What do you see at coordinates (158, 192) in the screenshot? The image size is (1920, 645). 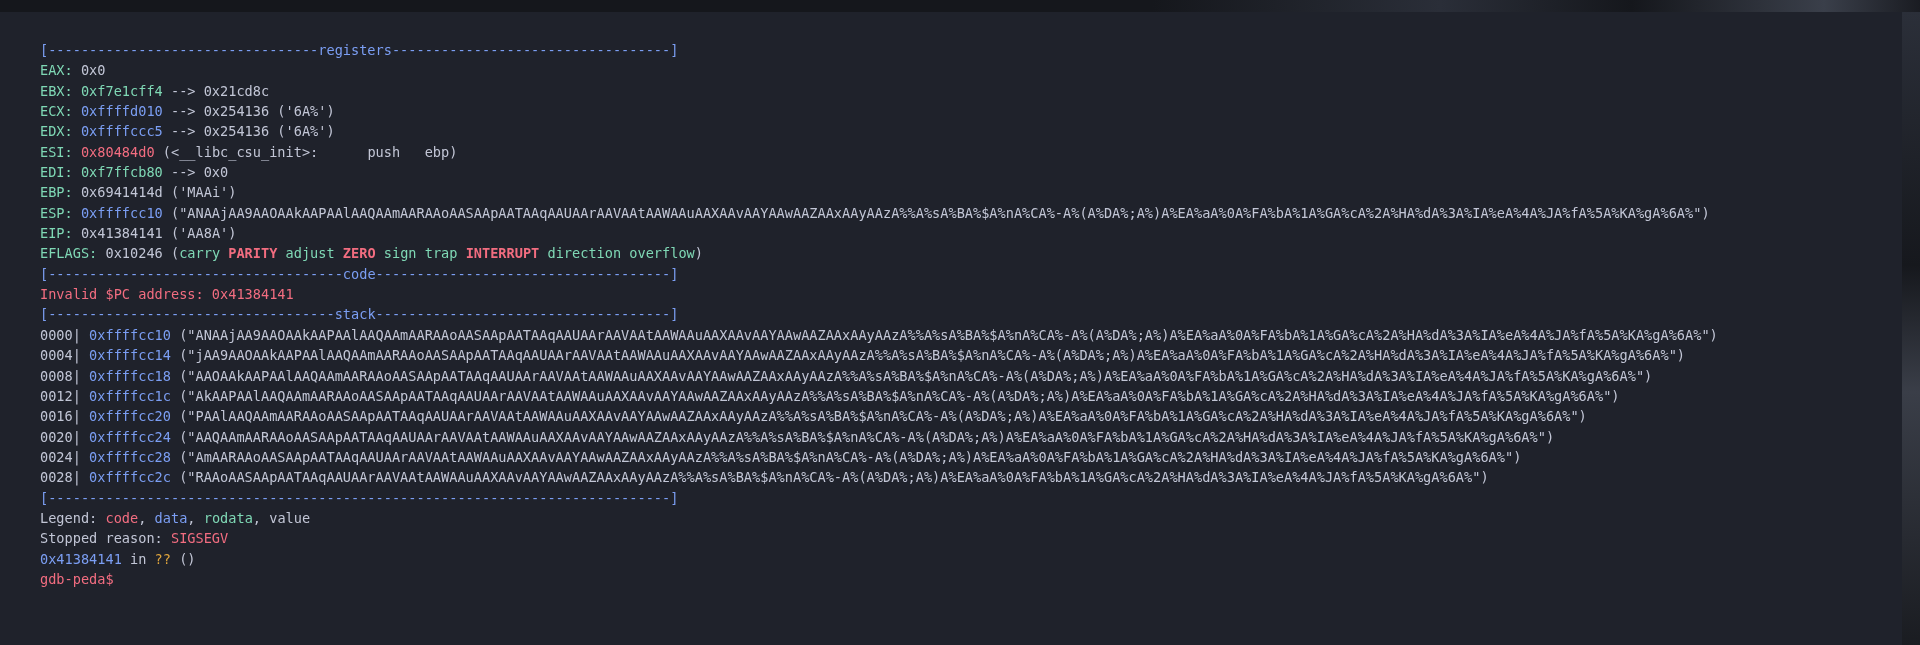 I see `terminal-text: 0x6941414d ('MAAi')` at bounding box center [158, 192].